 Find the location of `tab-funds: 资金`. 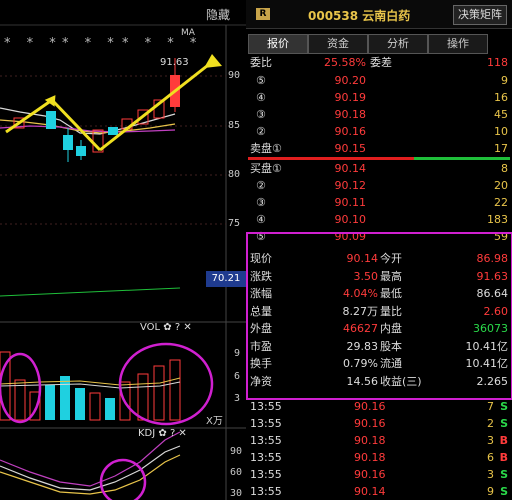

tab-funds: 资金 is located at coordinates (338, 44).